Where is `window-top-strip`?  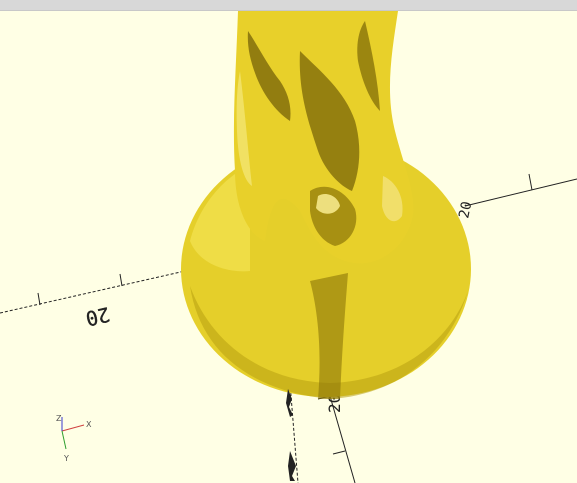
window-top-strip is located at coordinates (288, 5).